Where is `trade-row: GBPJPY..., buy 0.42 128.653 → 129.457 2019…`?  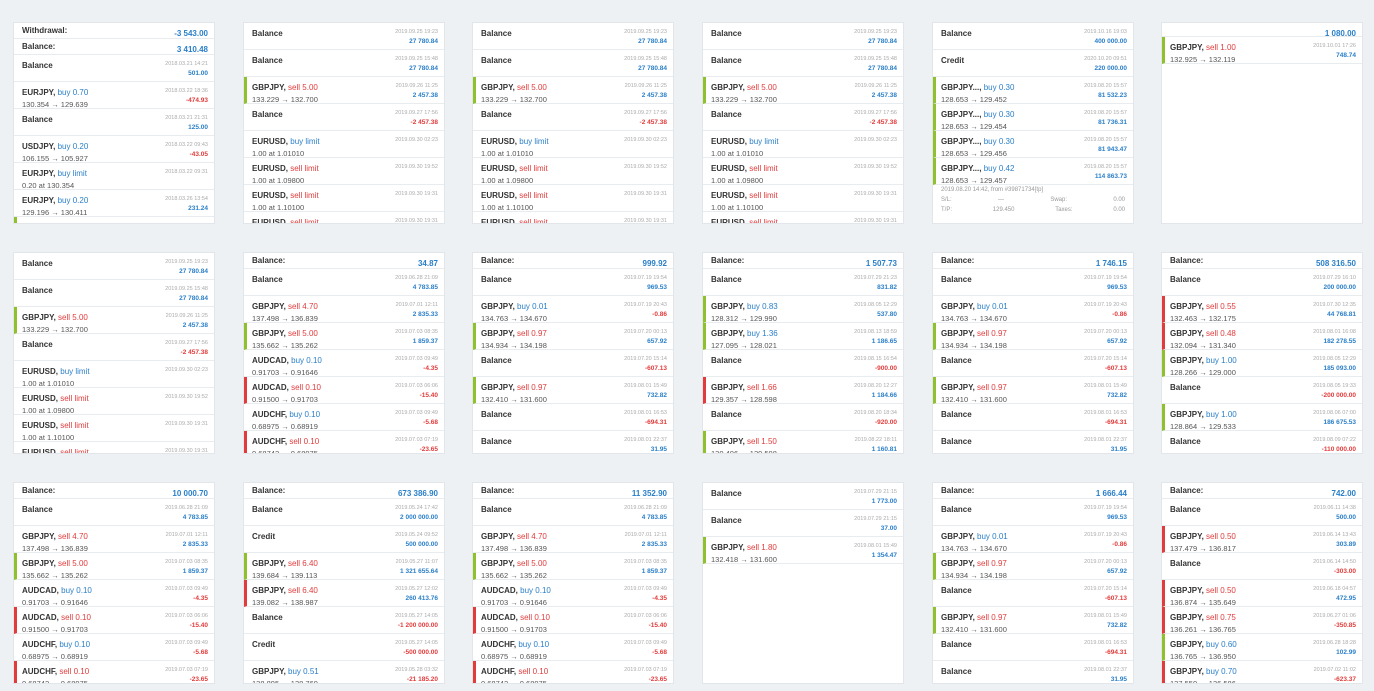
trade-row: GBPJPY..., buy 0.42 128.653 → 129.457 2019… is located at coordinates (1033, 171).